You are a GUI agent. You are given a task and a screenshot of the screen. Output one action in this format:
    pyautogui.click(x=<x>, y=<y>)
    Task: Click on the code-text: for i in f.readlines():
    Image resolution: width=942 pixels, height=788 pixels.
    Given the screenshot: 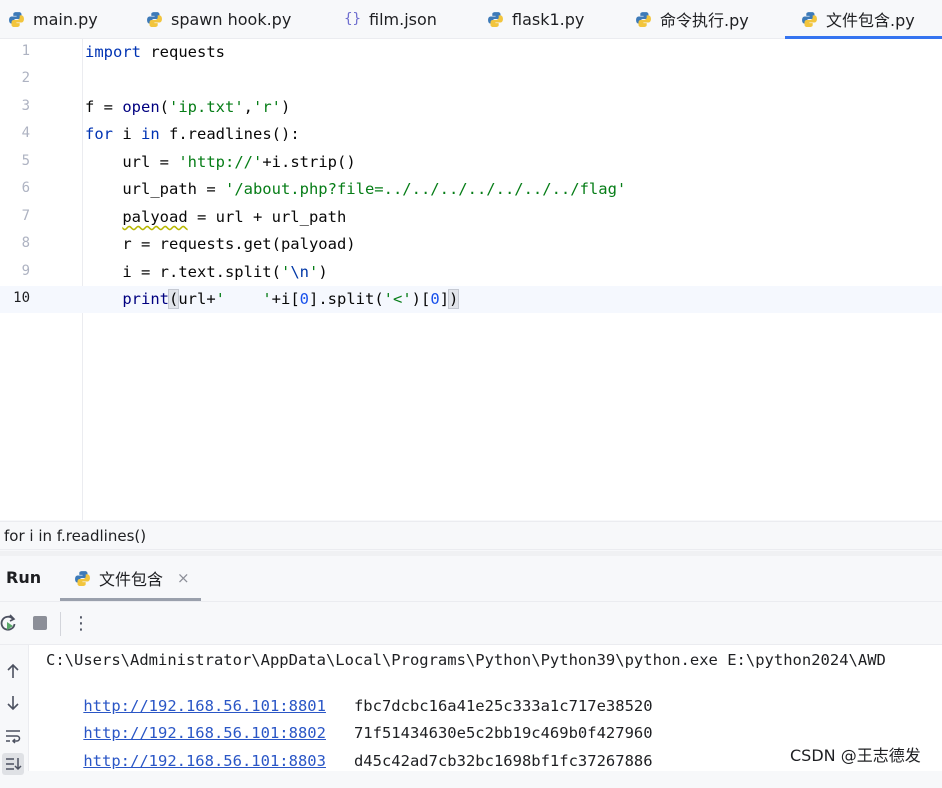 What is the action you would take?
    pyautogui.click(x=192, y=134)
    